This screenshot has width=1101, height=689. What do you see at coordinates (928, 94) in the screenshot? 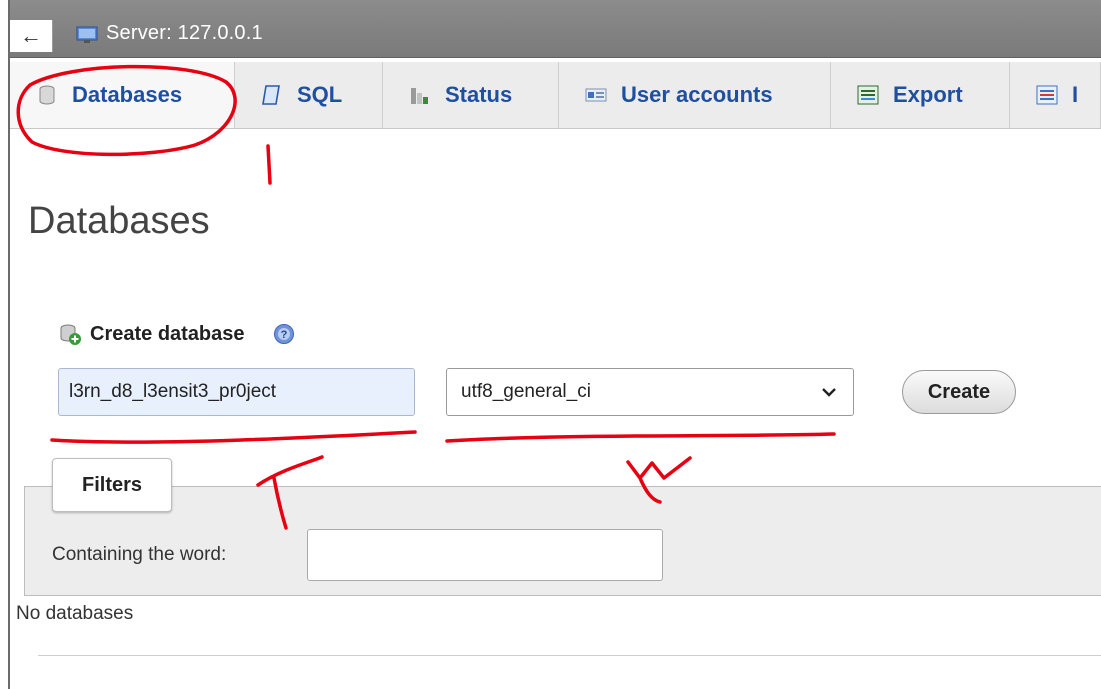
I see `tab-label: Export` at bounding box center [928, 94].